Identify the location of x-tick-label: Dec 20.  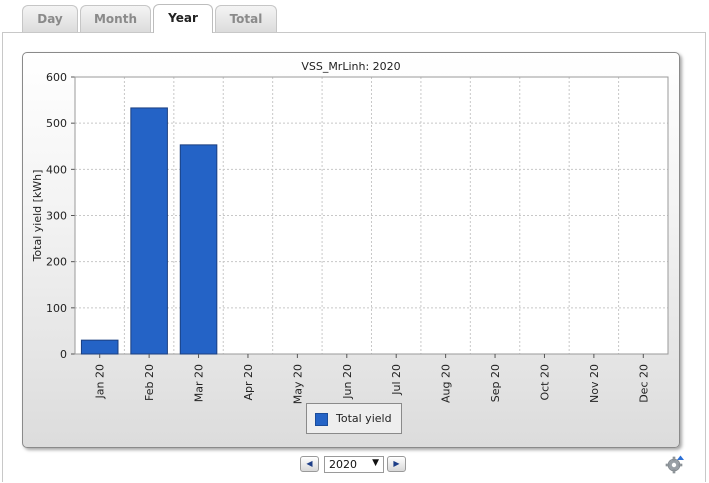
(643, 383).